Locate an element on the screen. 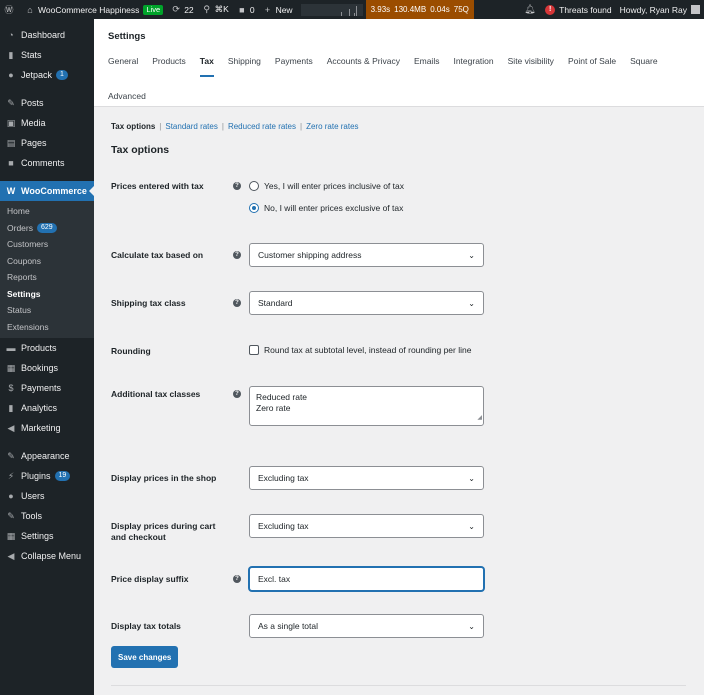  collapse-menu-button: ◀ Collapse Menu is located at coordinates (47, 556).